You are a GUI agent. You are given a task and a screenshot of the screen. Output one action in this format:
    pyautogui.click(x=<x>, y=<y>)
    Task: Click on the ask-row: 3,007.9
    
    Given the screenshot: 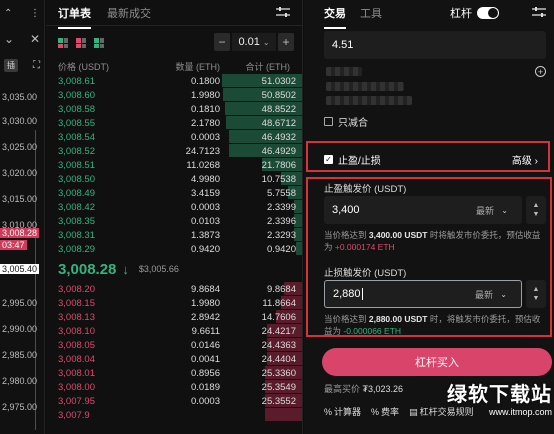 What is the action you would take?
    pyautogui.click(x=174, y=415)
    